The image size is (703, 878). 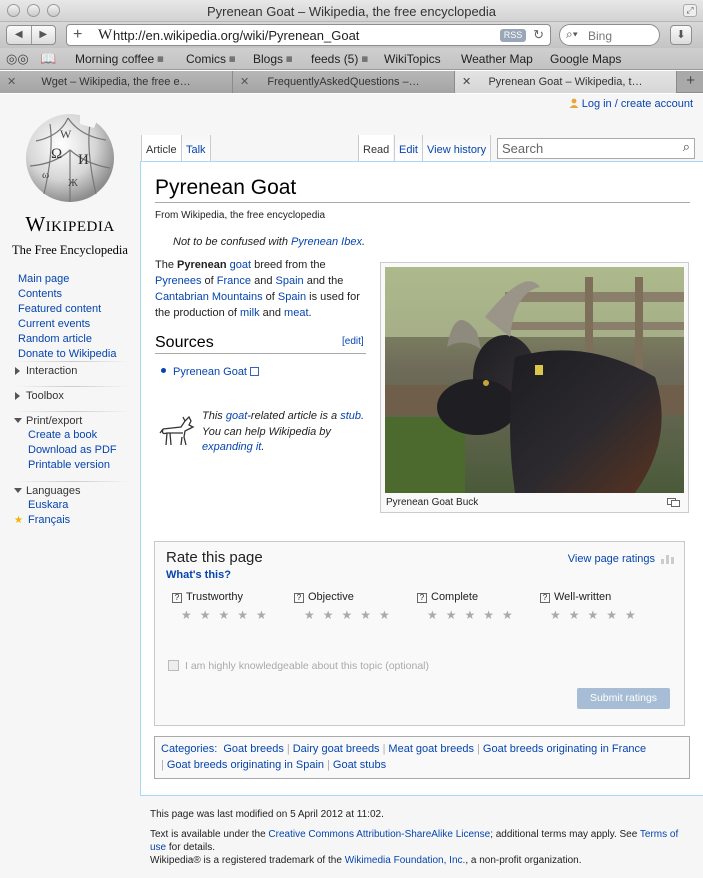 I want to click on sources-heading: Sources, so click(x=260, y=343).